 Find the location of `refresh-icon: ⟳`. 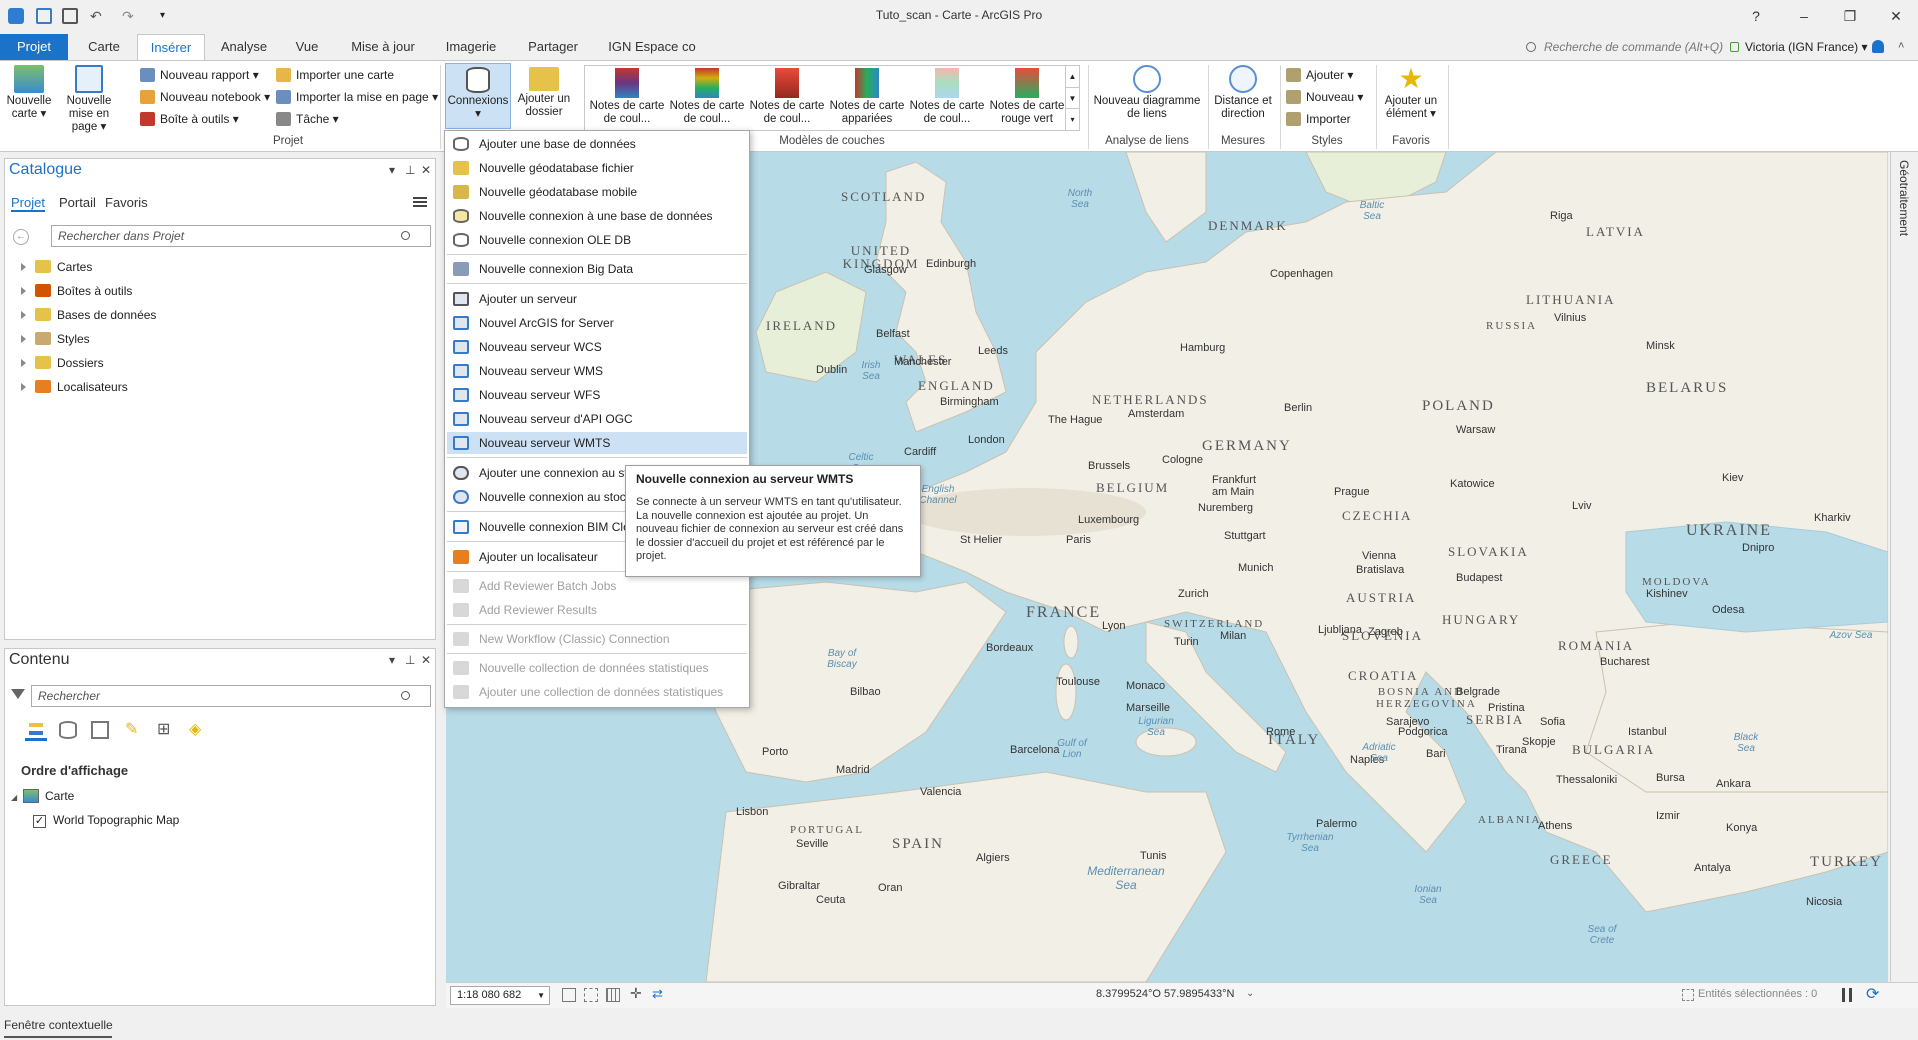

refresh-icon: ⟳ is located at coordinates (1872, 994).